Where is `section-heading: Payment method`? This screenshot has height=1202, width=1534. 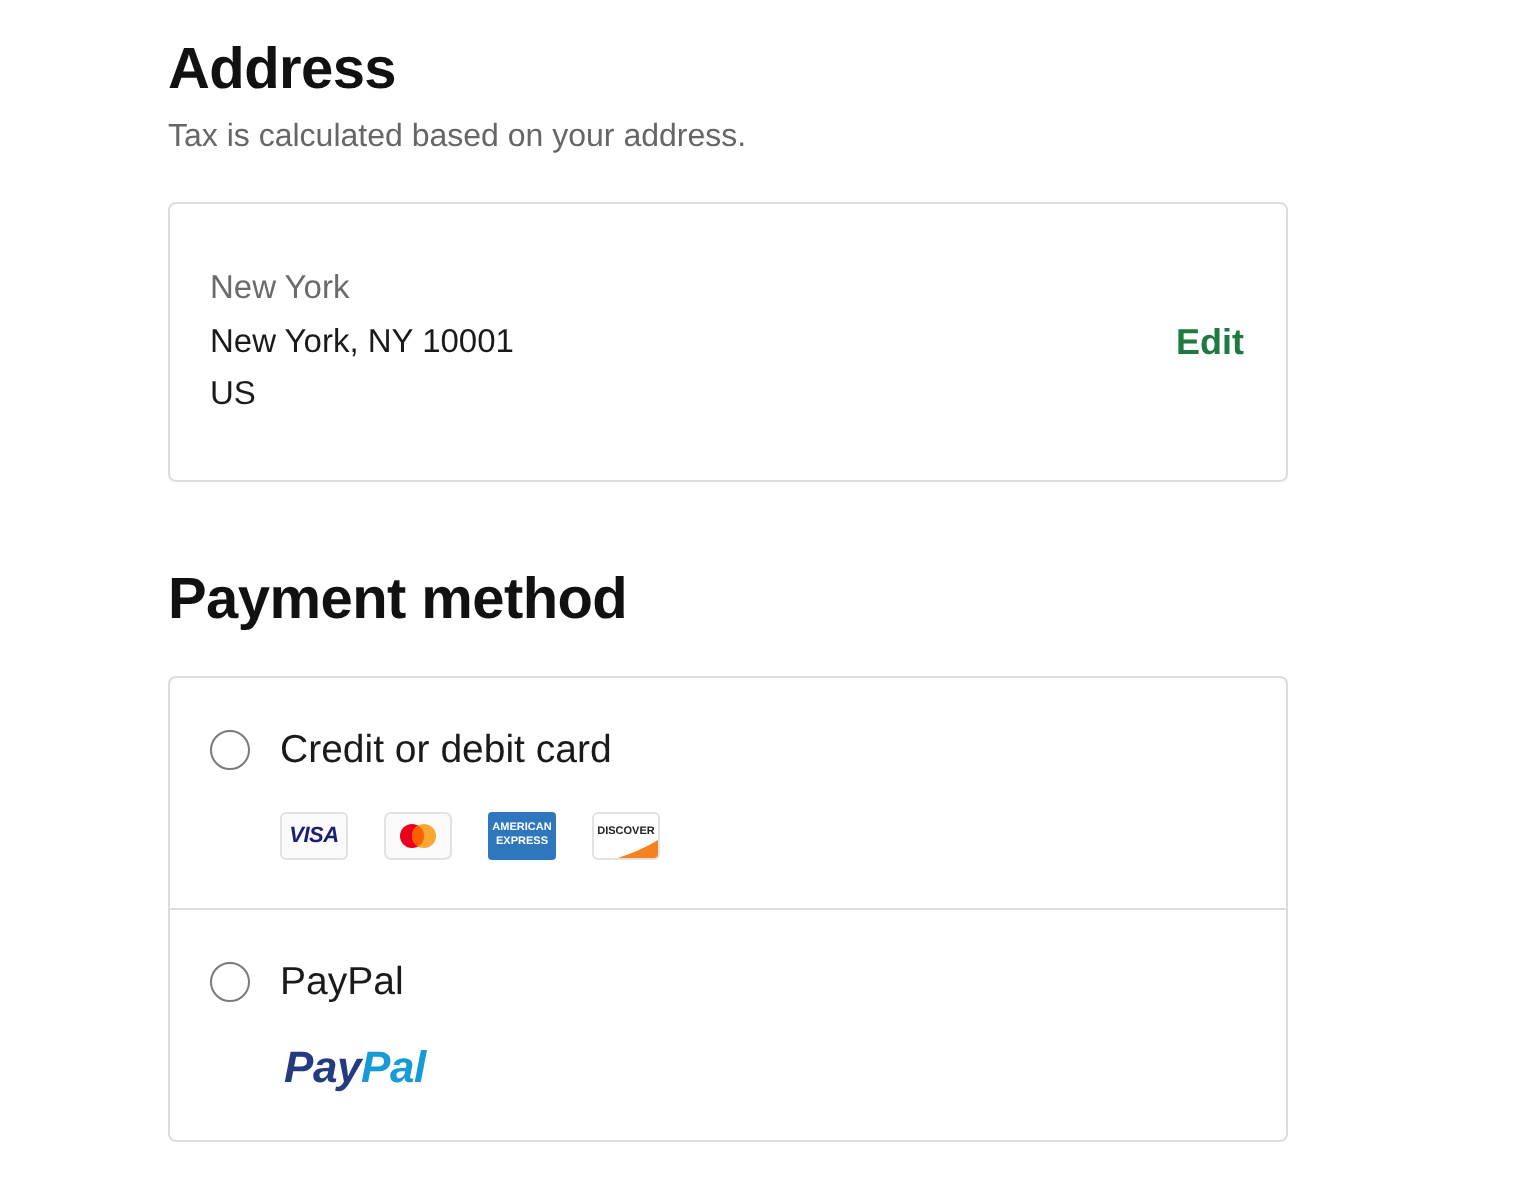 section-heading: Payment method is located at coordinates (398, 601).